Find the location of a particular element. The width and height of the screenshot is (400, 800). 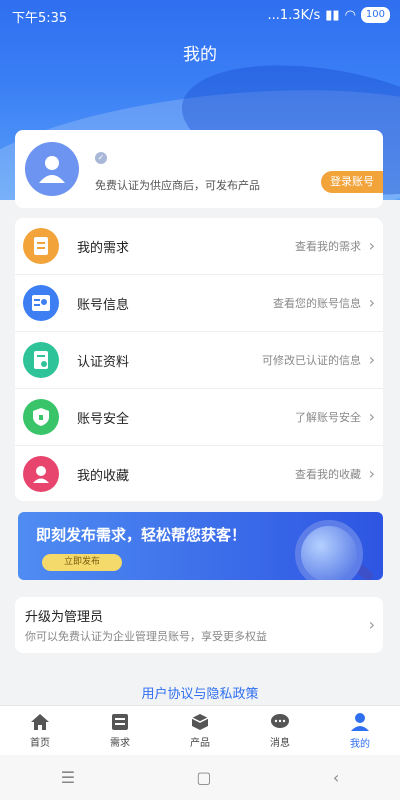

menu-item-hint: 查看我的需求 is located at coordinates (328, 246).